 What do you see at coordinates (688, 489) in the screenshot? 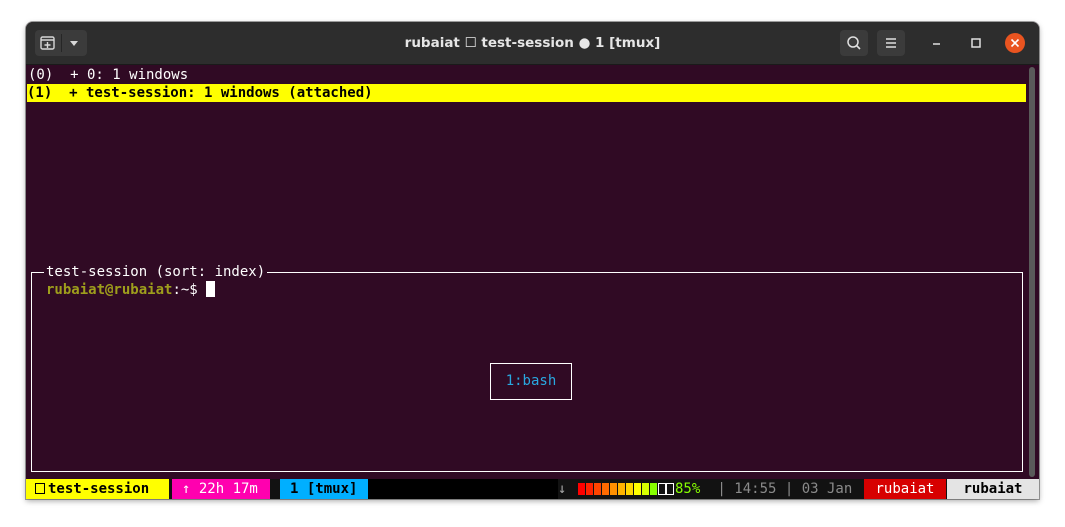
I see `battery-percent: 85%` at bounding box center [688, 489].